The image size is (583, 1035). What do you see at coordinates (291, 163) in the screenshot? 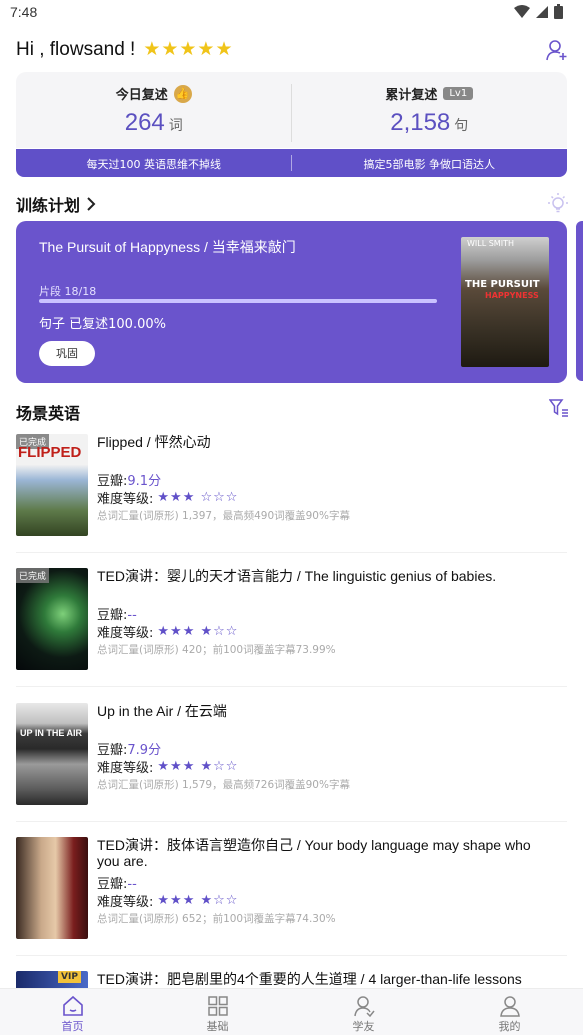
I see `motto-banner: 每天过100 英语思维不掉线 搞定5部电影 争做口语达人` at bounding box center [291, 163].